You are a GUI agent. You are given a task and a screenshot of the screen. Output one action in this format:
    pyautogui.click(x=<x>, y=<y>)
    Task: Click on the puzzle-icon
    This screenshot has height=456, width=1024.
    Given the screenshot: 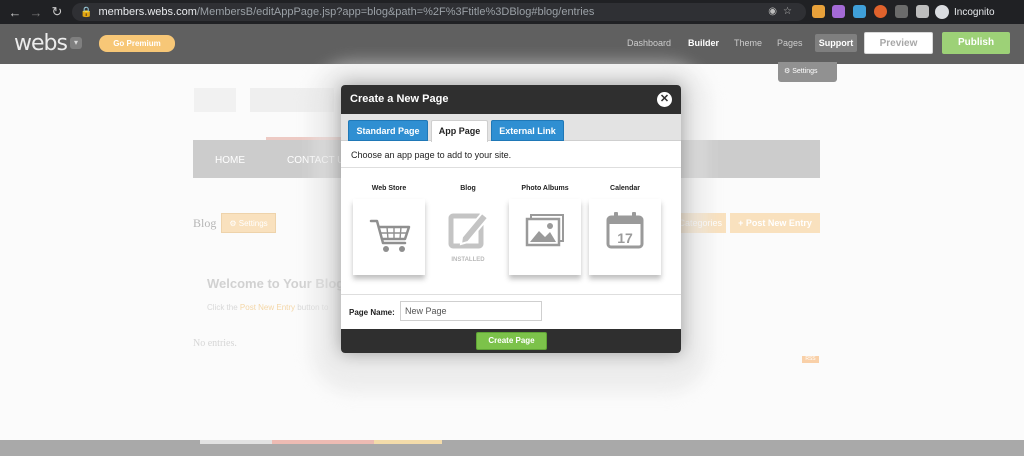 What is the action you would take?
    pyautogui.click(x=922, y=11)
    